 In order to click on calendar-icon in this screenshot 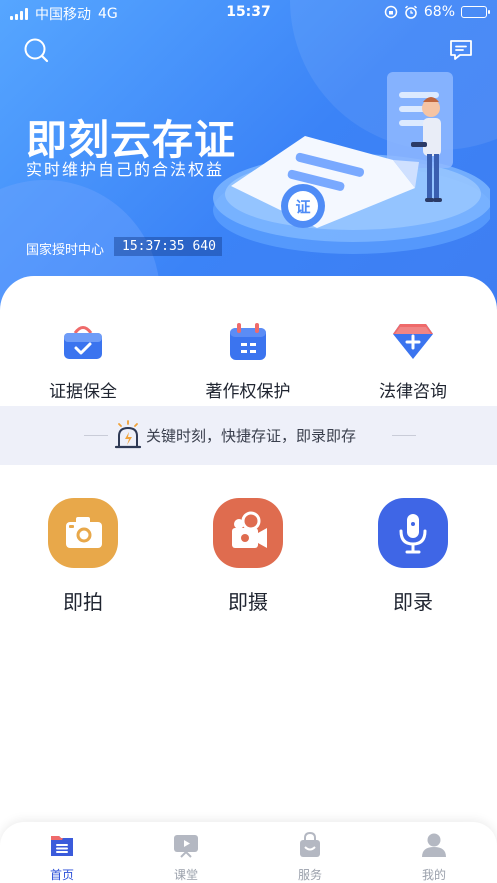, I will do `click(248, 341)`.